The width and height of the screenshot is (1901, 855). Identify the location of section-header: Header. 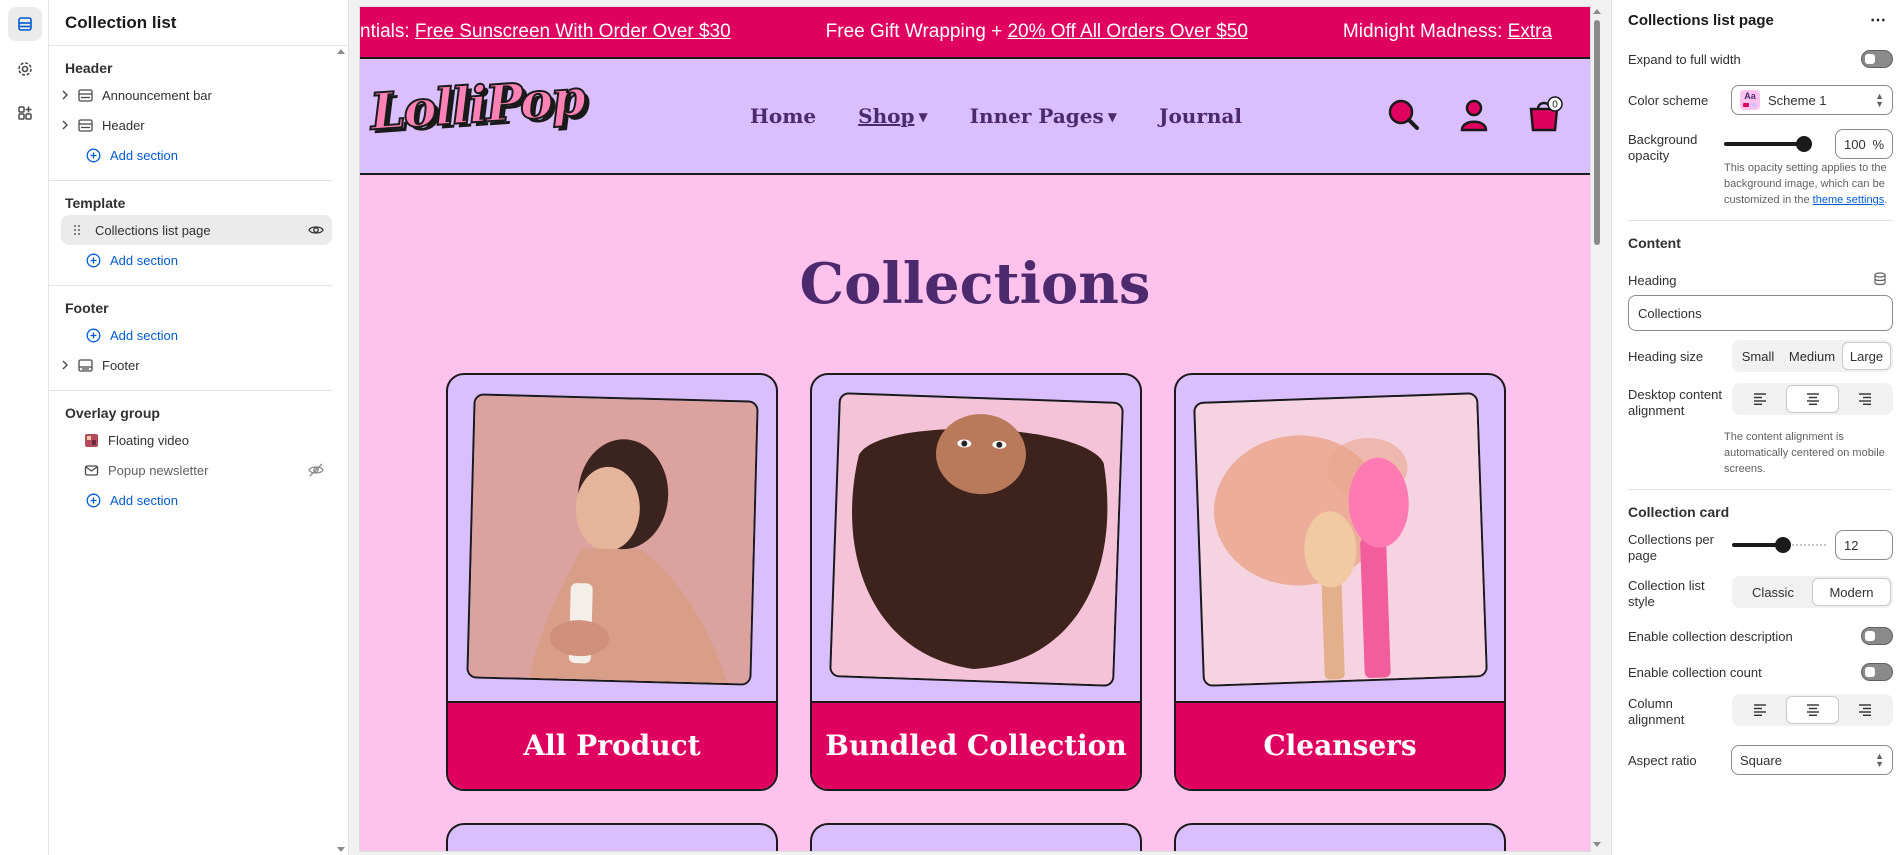
(190, 125).